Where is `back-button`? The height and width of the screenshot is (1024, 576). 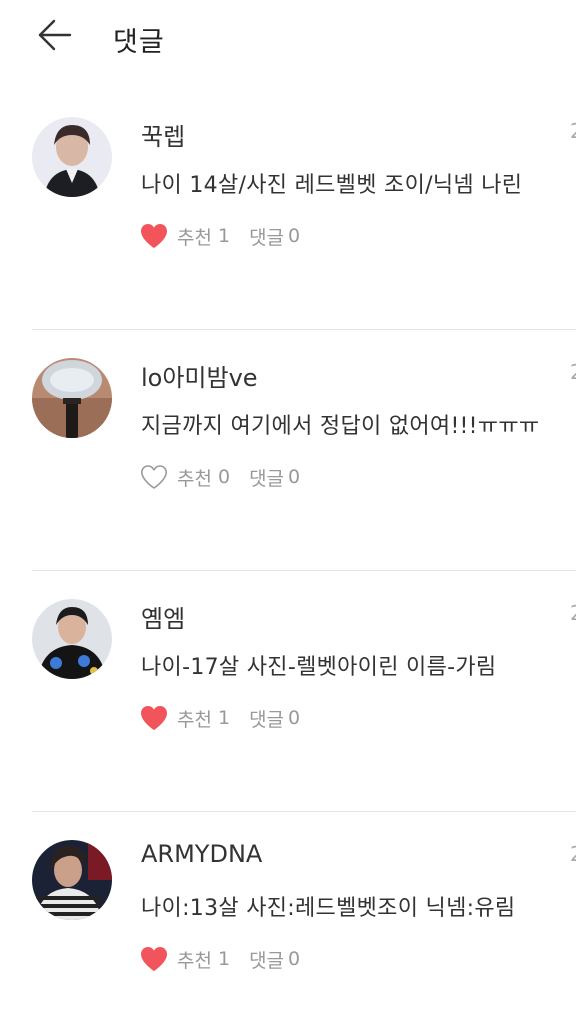 back-button is located at coordinates (55, 36).